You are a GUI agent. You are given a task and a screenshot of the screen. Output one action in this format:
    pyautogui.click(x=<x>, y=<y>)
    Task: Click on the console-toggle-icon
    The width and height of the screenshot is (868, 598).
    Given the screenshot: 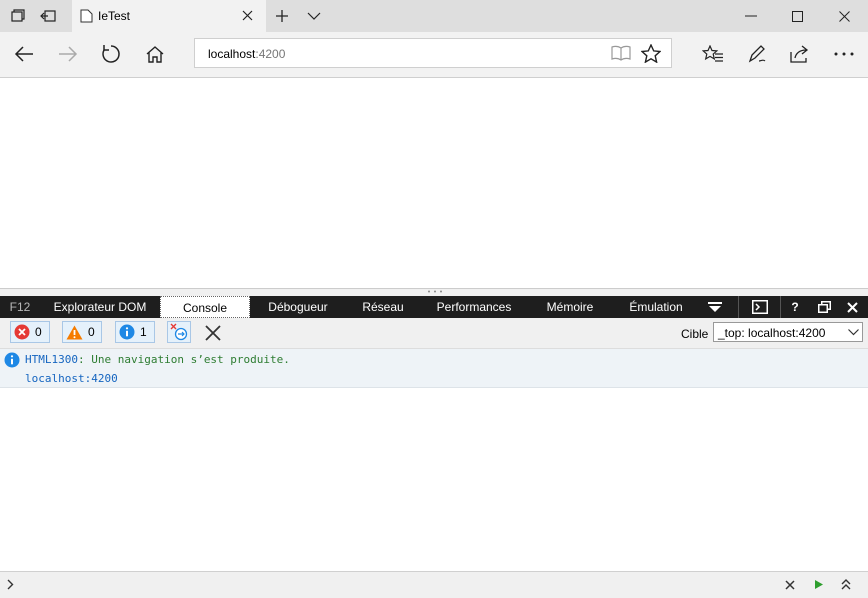 What is the action you would take?
    pyautogui.click(x=760, y=307)
    